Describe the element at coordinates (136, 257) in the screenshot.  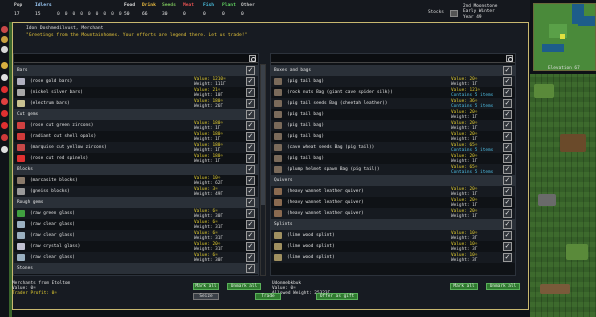
I see `goods-row: (raw clear glass) Value: 6☼ Weight: 30Γ` at that location.